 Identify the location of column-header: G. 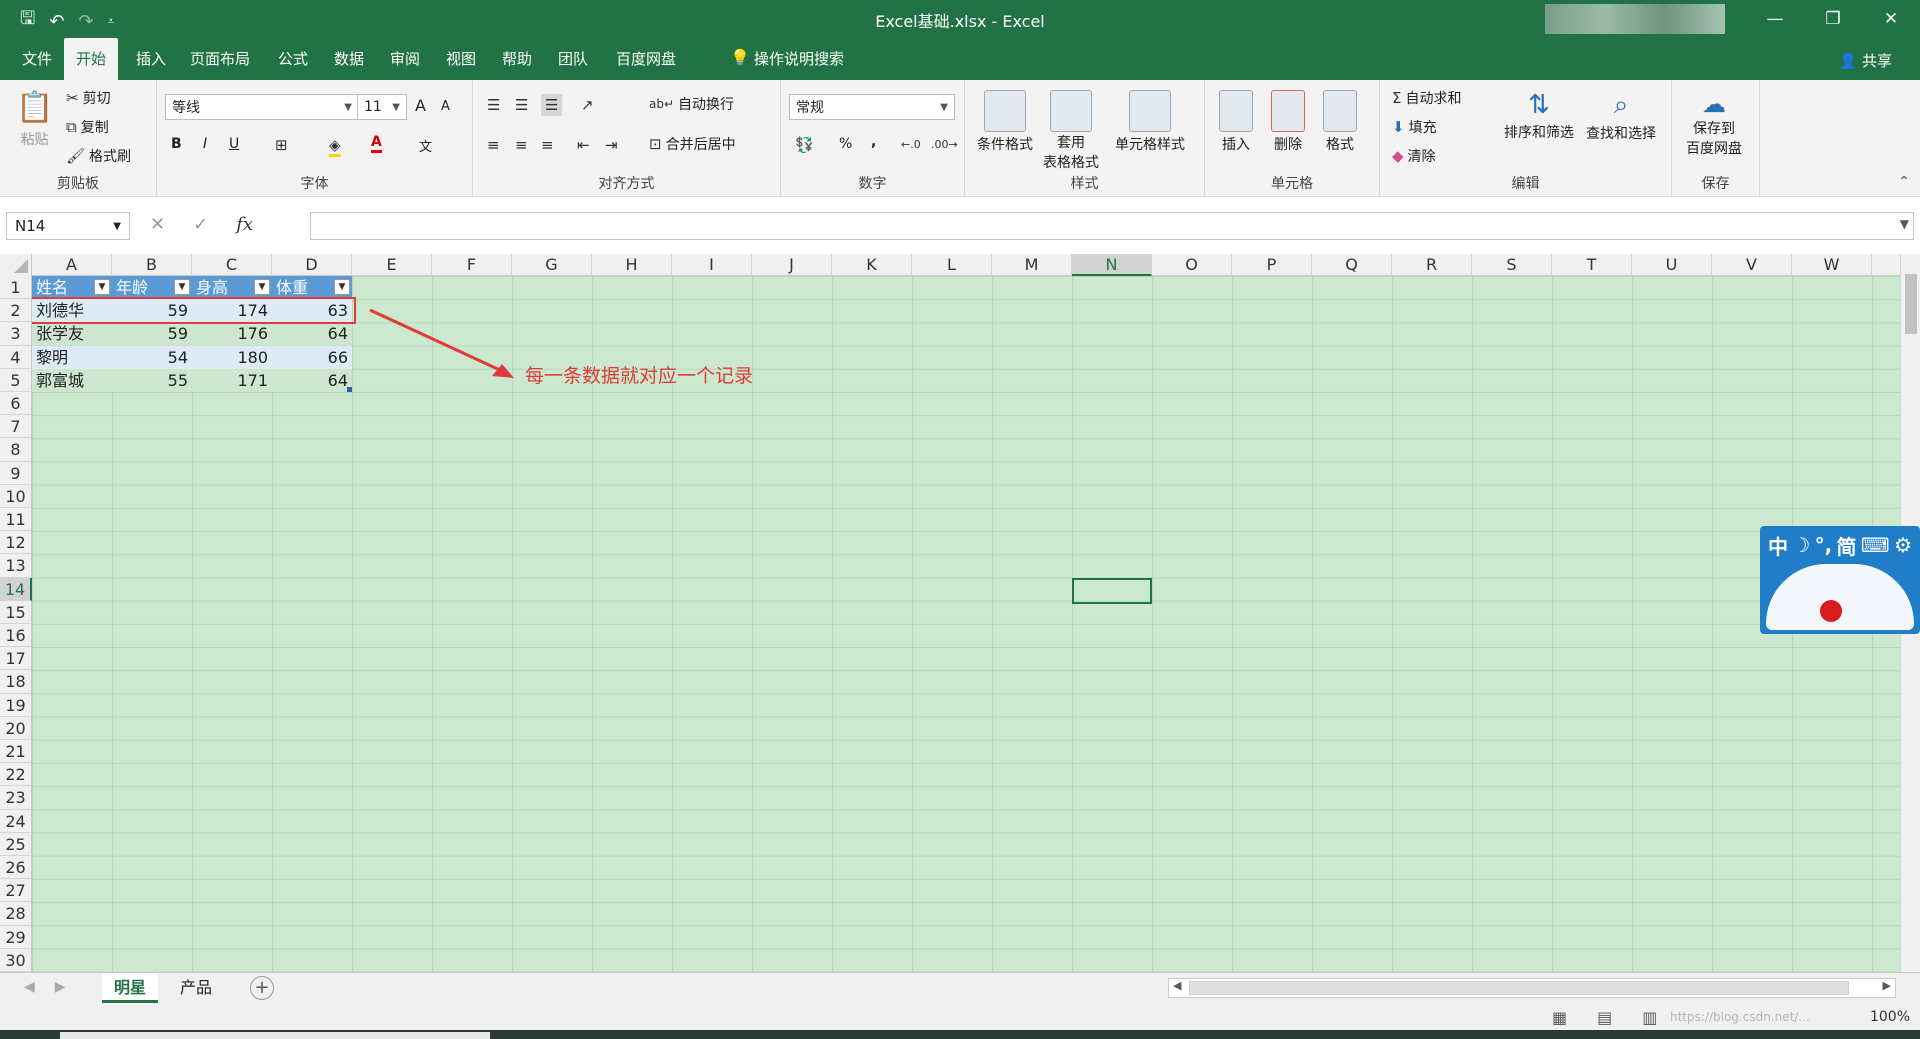
(552, 265).